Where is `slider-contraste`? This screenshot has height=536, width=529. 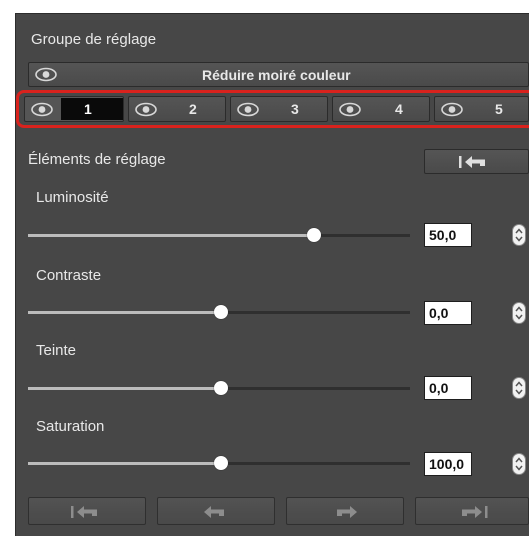
slider-contraste is located at coordinates (219, 312).